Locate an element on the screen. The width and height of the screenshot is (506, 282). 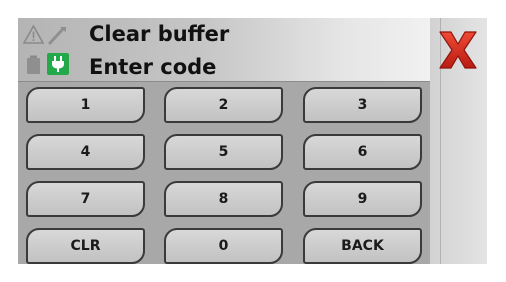
key-9: 9 is located at coordinates (362, 199).